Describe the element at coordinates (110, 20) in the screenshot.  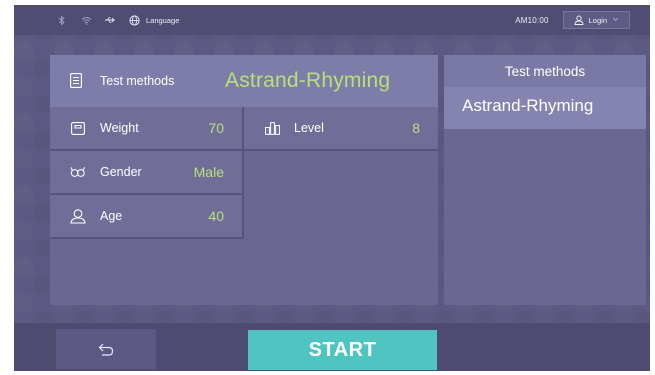
I see `usb-icon` at that location.